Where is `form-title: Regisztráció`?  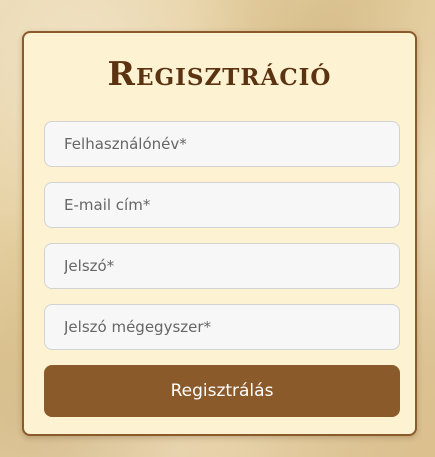
form-title: Regisztráció is located at coordinates (219, 73).